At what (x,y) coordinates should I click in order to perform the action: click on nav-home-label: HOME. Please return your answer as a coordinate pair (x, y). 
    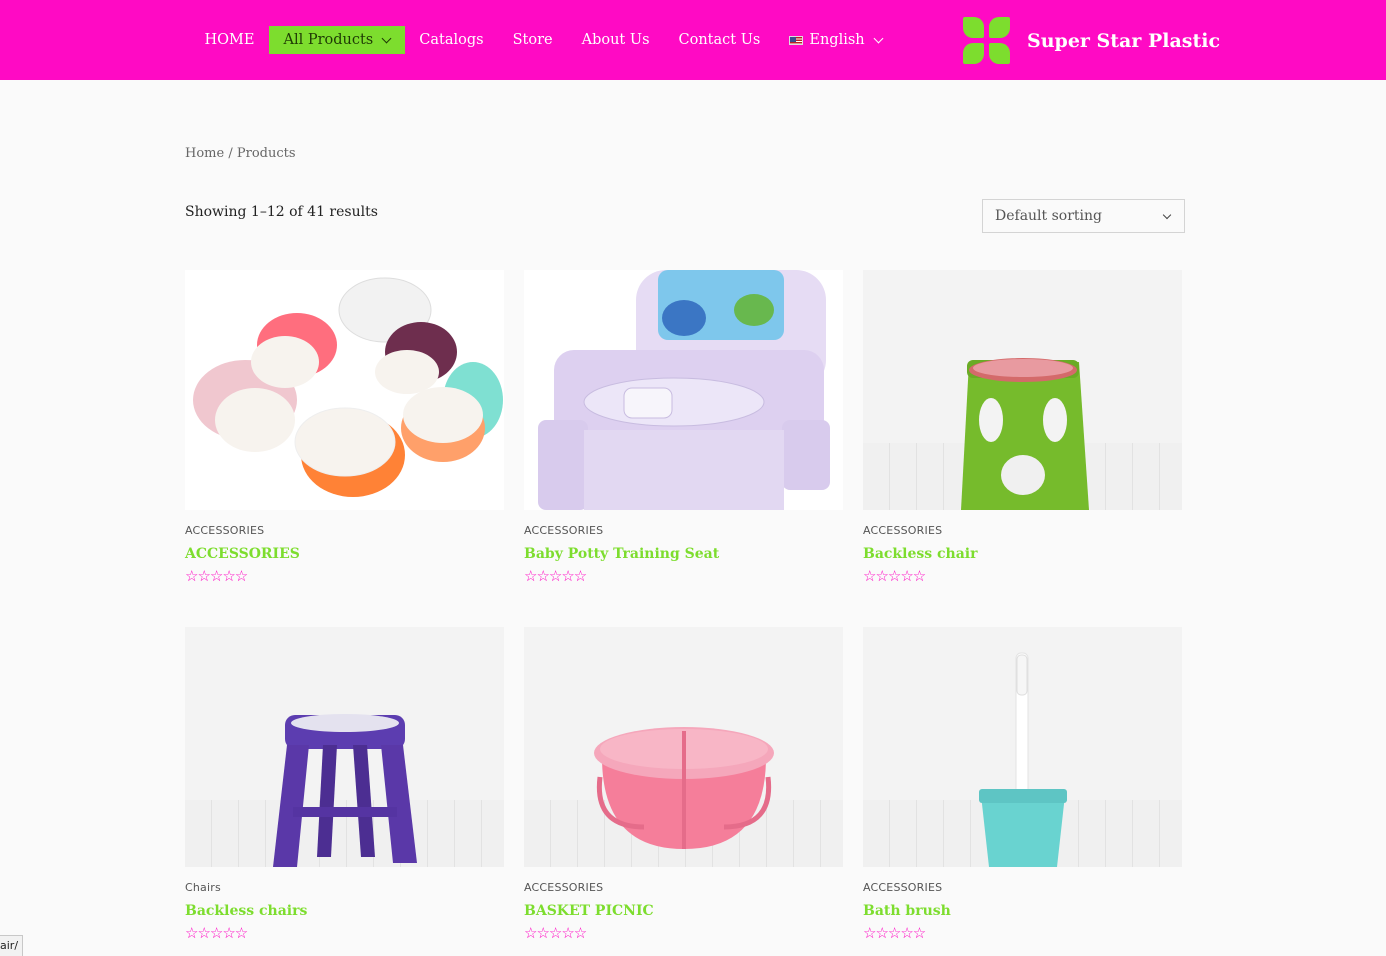
    Looking at the image, I should click on (229, 40).